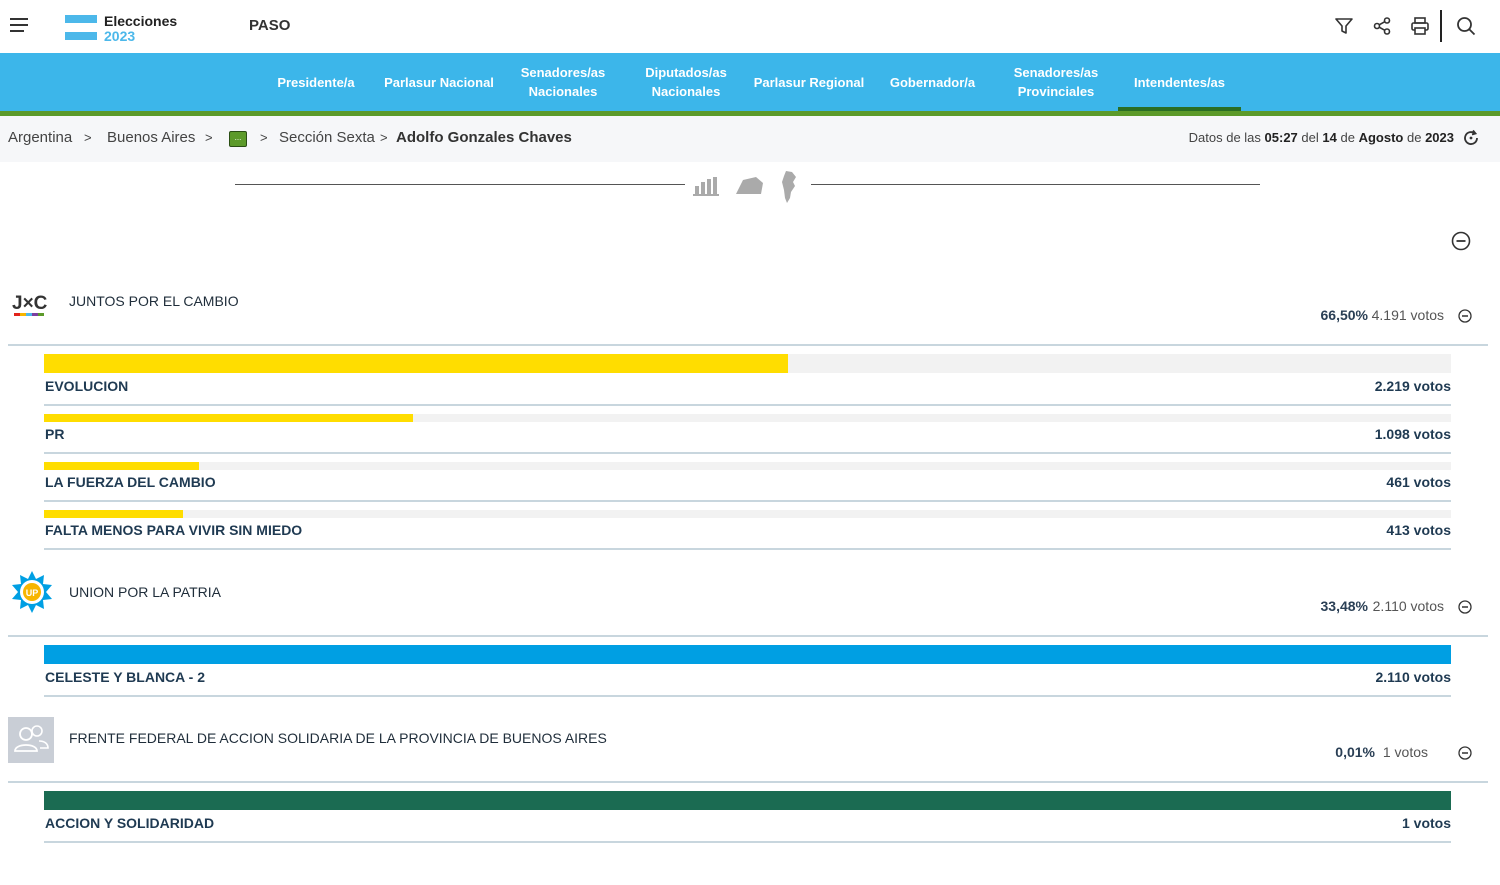 The height and width of the screenshot is (885, 1500). Describe the element at coordinates (1281, 137) in the screenshot. I see `update-time: 05:27` at that location.